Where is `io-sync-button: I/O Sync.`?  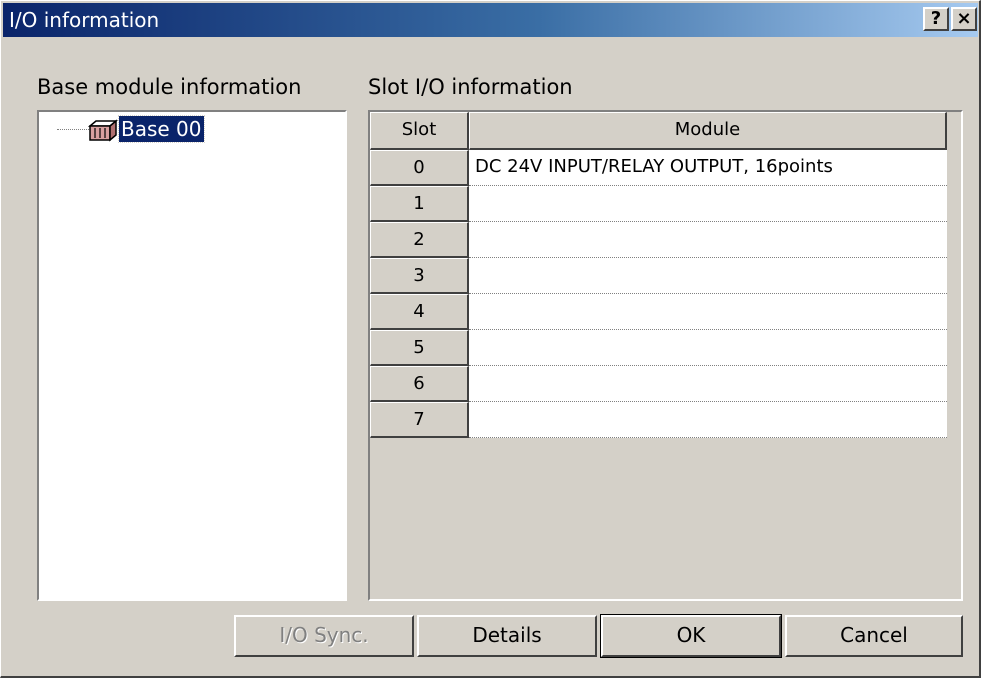
io-sync-button: I/O Sync. is located at coordinates (324, 636).